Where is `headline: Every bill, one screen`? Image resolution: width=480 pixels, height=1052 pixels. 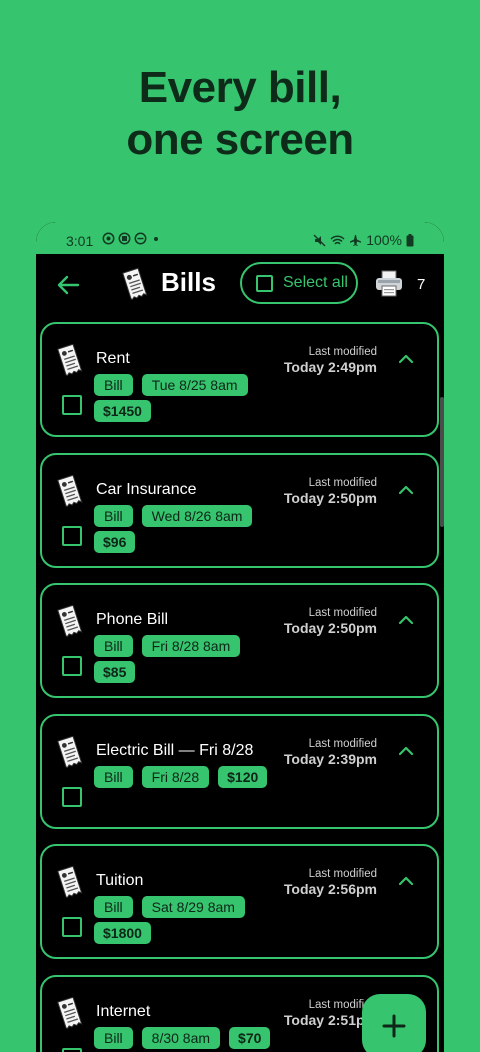 headline: Every bill, one screen is located at coordinates (240, 114).